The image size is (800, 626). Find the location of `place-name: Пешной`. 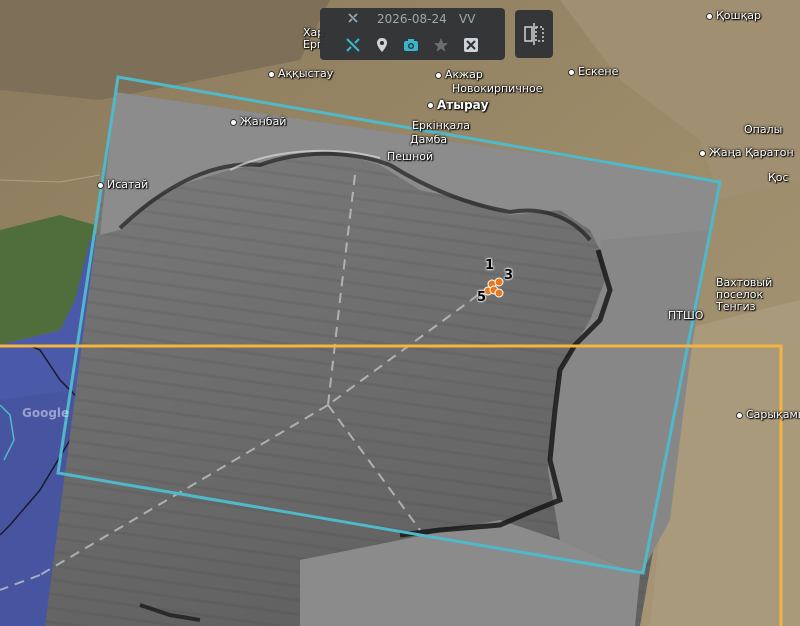

place-name: Пешной is located at coordinates (410, 156).